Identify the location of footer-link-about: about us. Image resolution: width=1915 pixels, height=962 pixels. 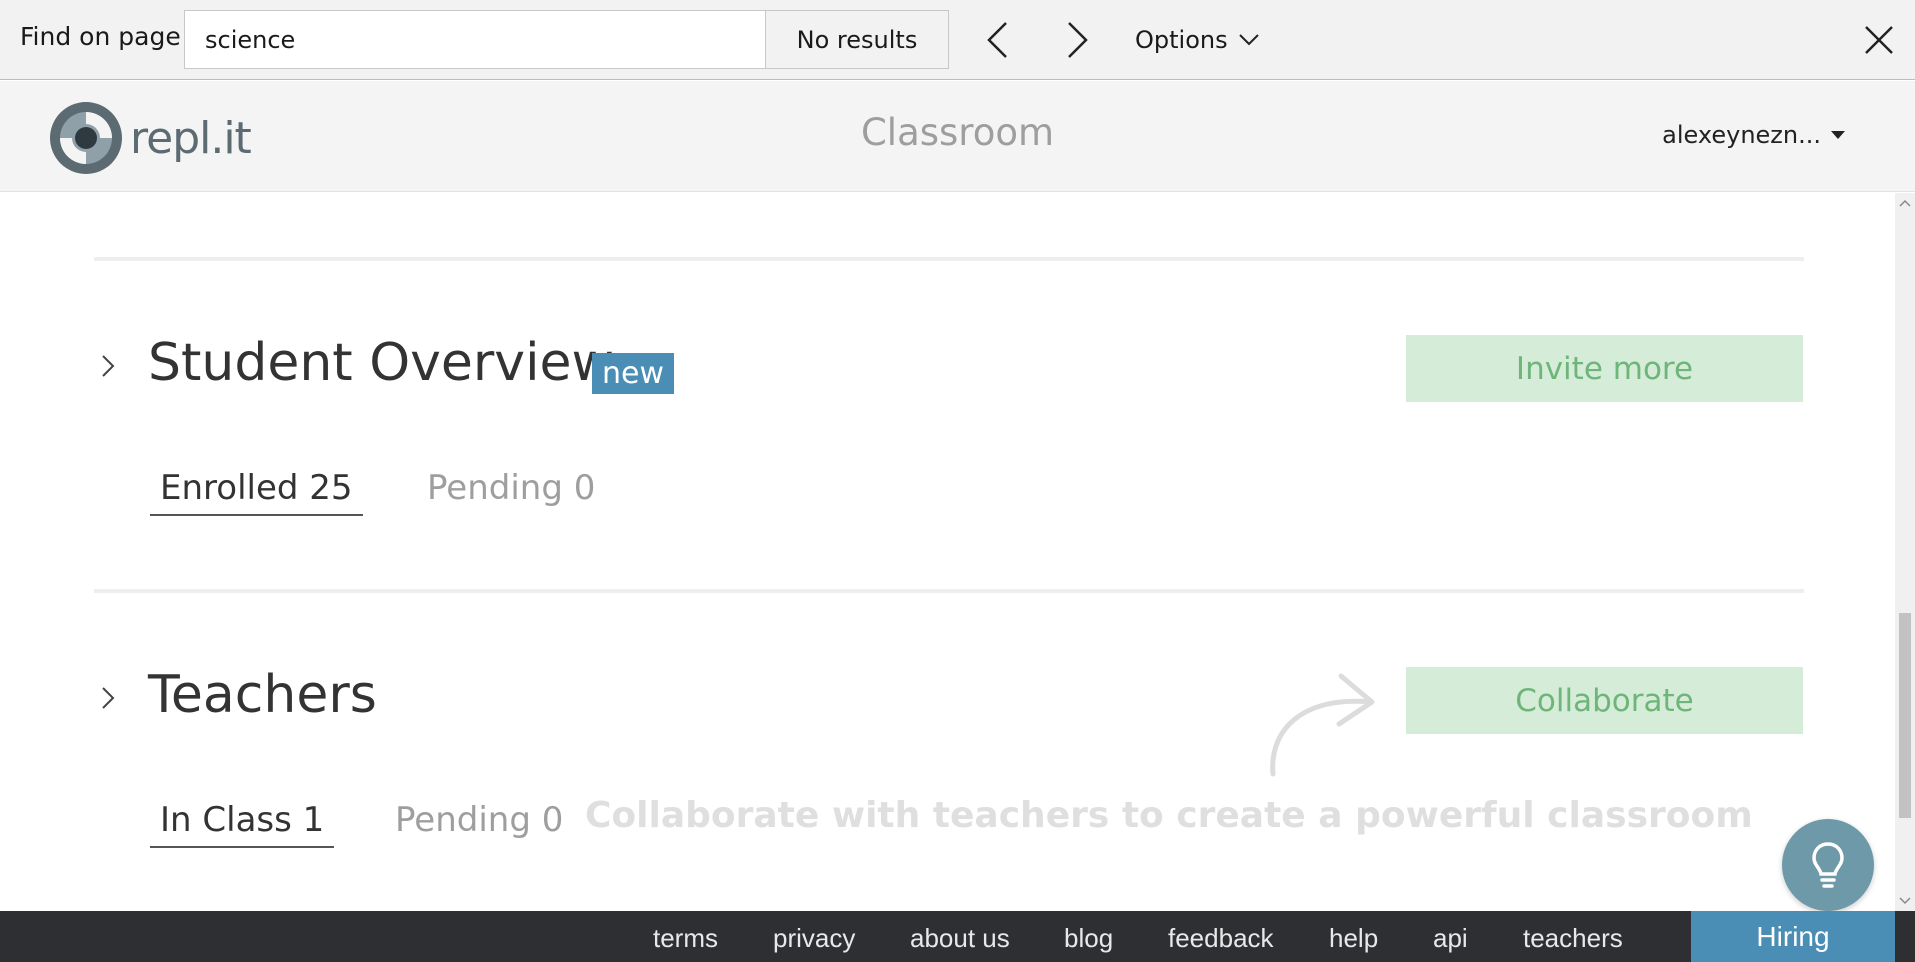
(960, 938).